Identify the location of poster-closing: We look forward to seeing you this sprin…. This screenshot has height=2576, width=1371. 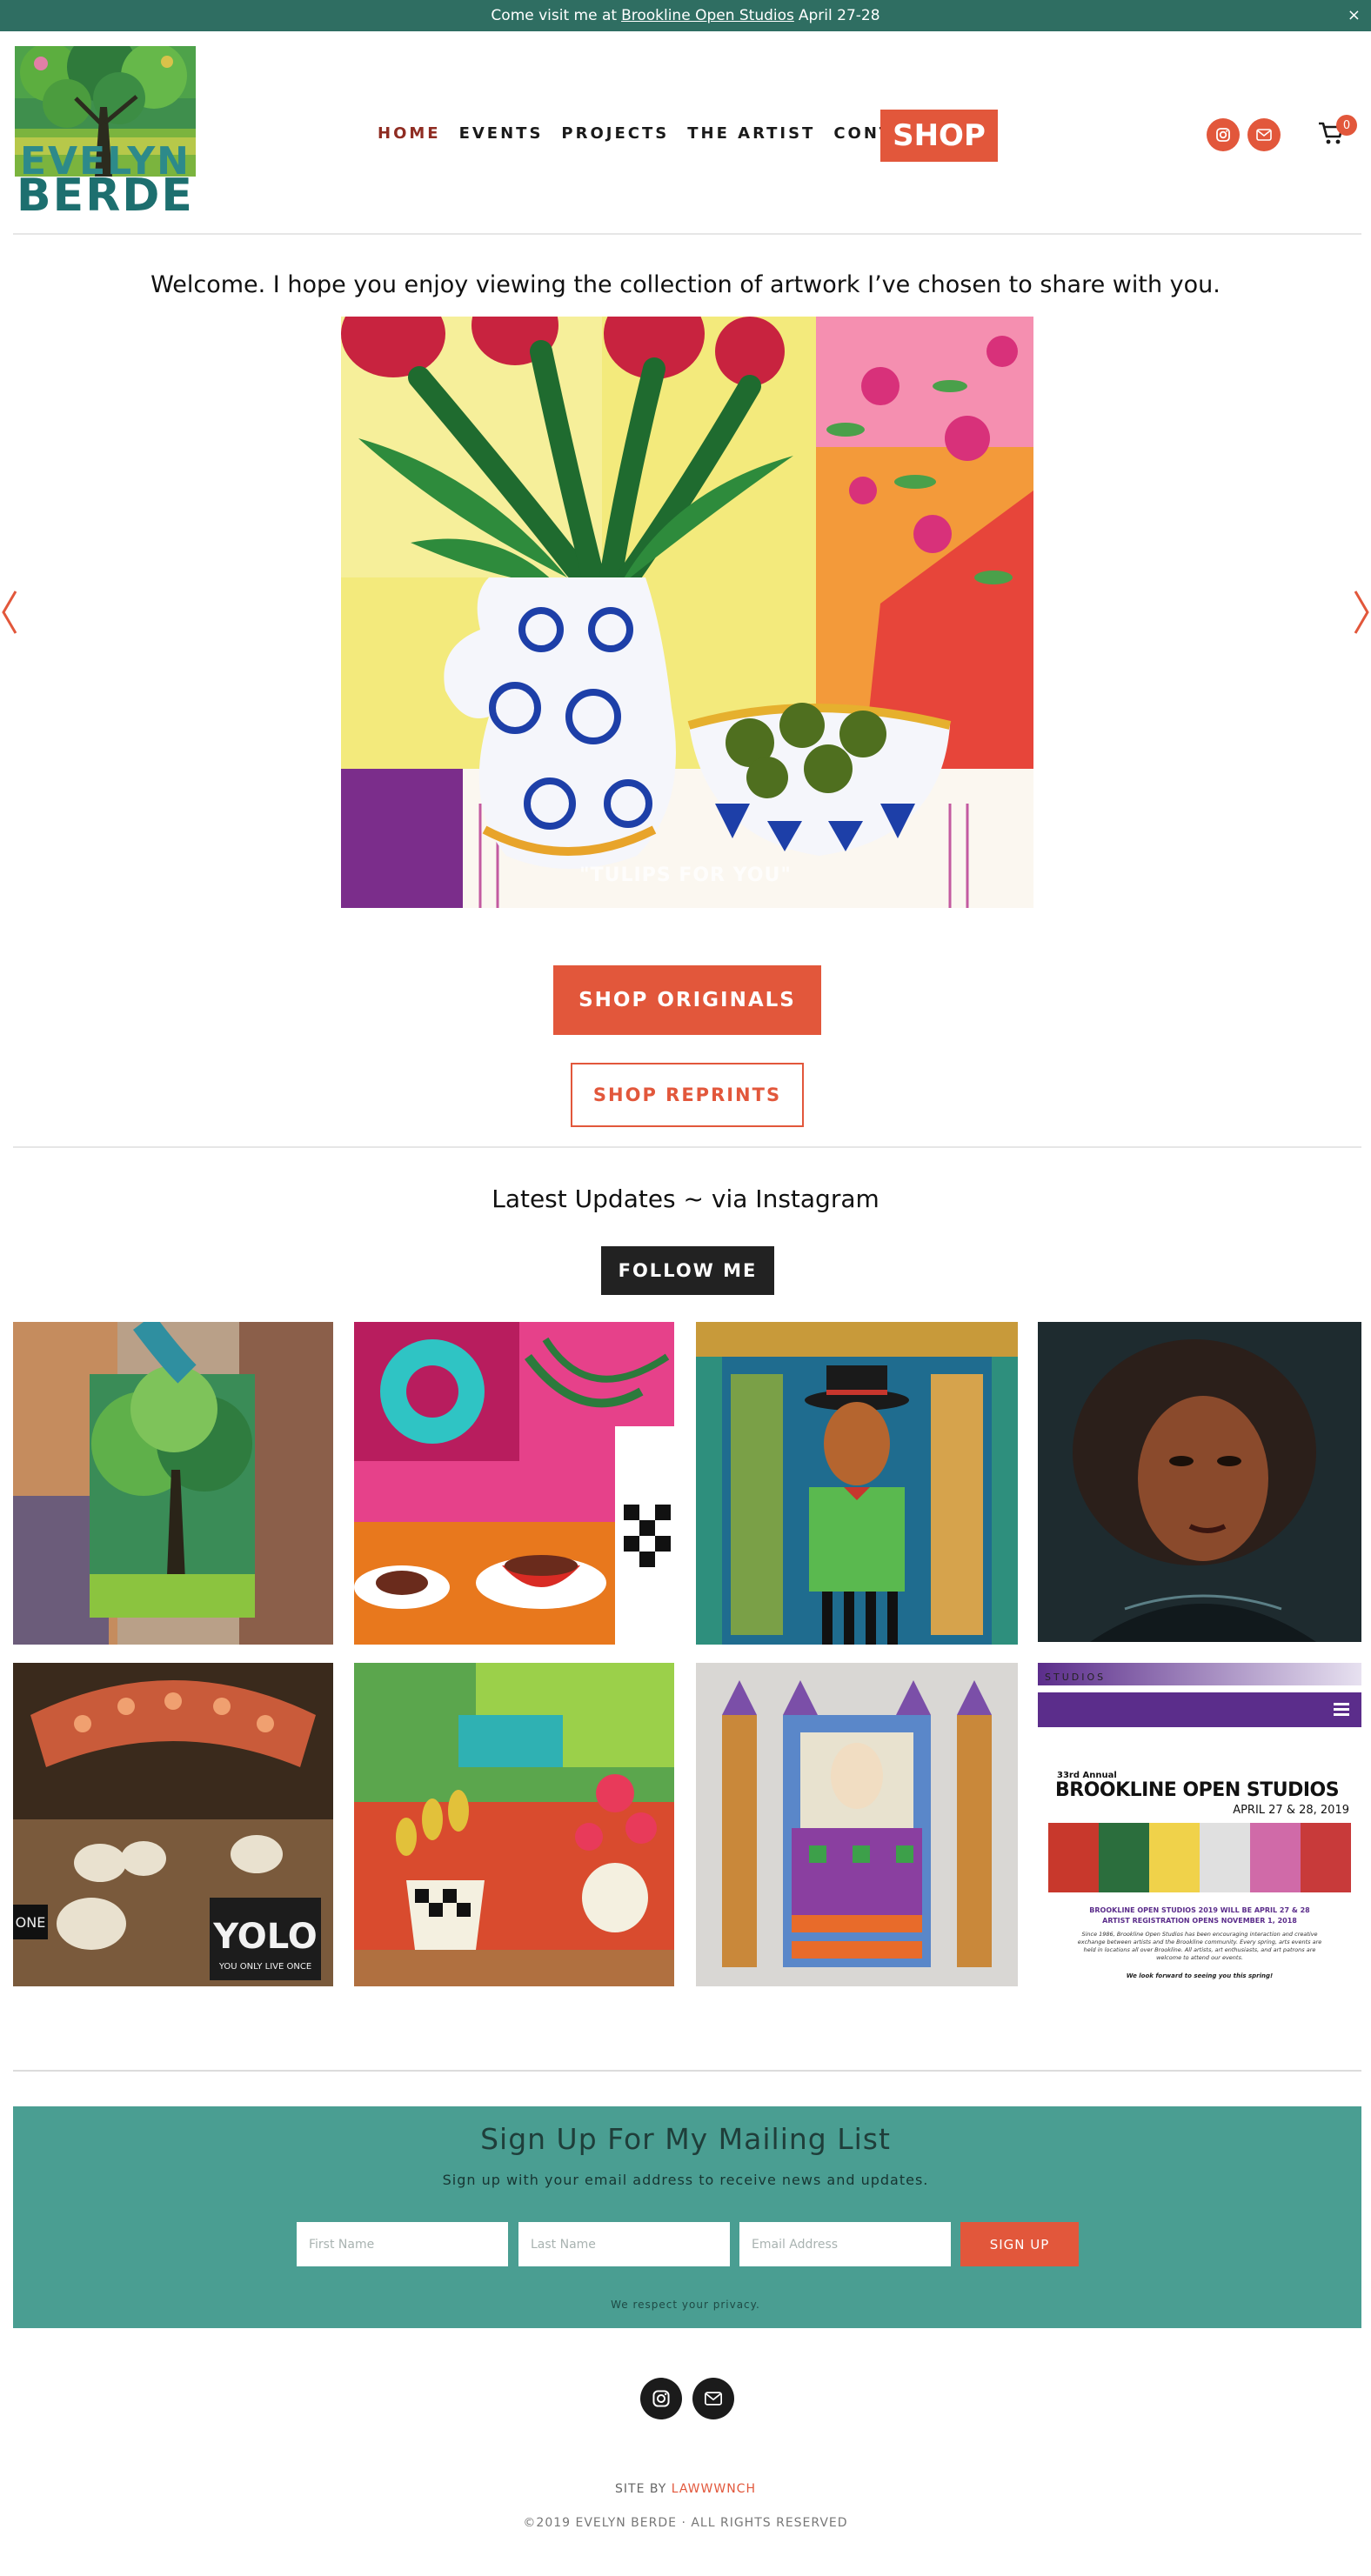
(1200, 1975).